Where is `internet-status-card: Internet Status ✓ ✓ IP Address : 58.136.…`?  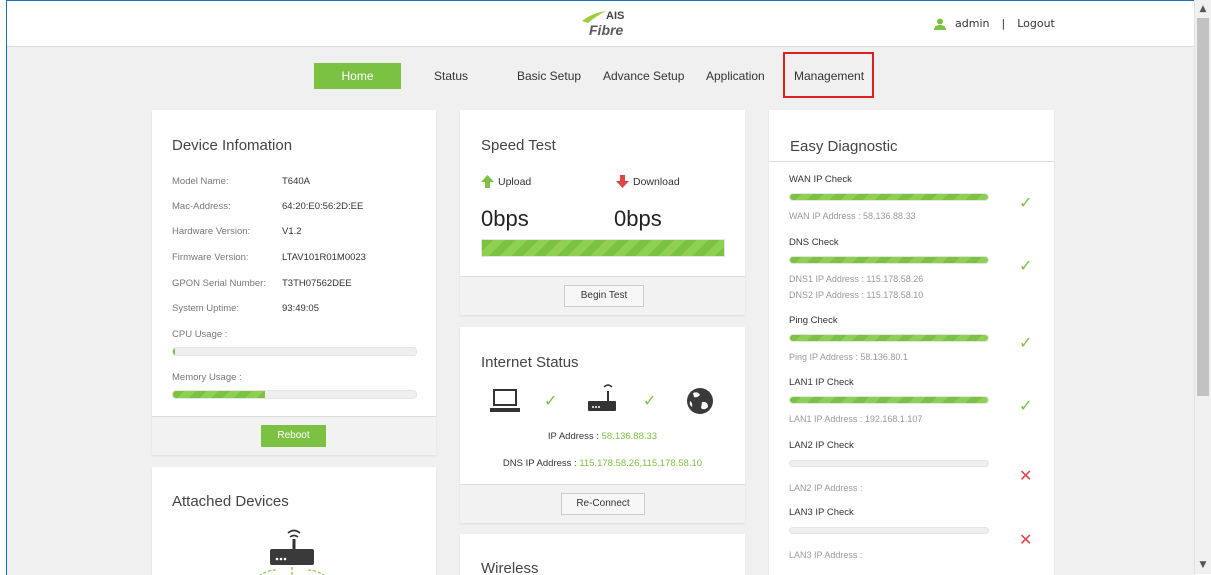
internet-status-card: Internet Status ✓ ✓ IP Address : 58.136.… is located at coordinates (602, 425).